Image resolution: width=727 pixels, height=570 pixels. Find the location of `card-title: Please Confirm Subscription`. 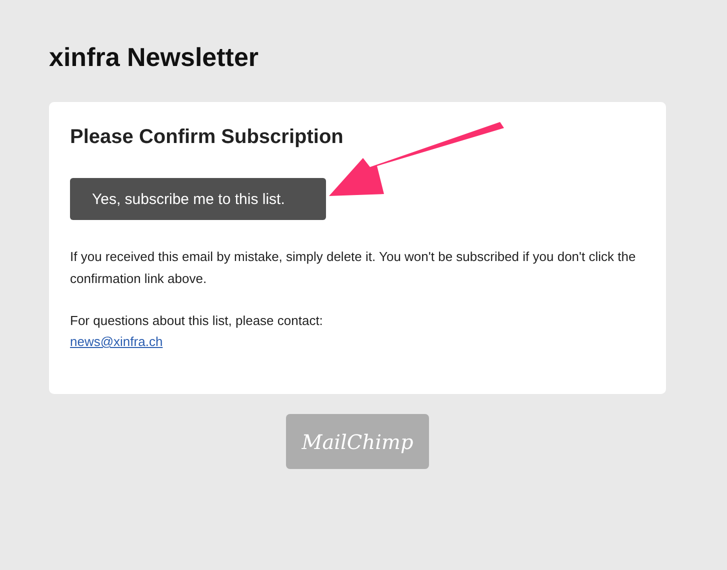

card-title: Please Confirm Subscription is located at coordinates (207, 137).